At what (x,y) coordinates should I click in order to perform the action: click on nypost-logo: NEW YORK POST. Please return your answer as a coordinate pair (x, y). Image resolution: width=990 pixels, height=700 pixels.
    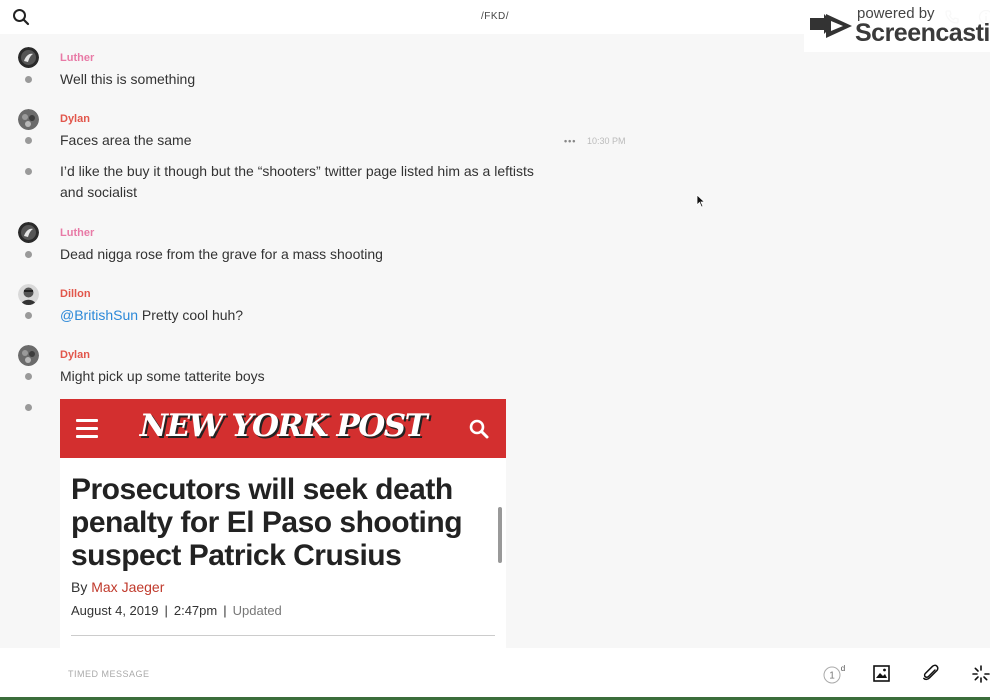
    Looking at the image, I should click on (283, 426).